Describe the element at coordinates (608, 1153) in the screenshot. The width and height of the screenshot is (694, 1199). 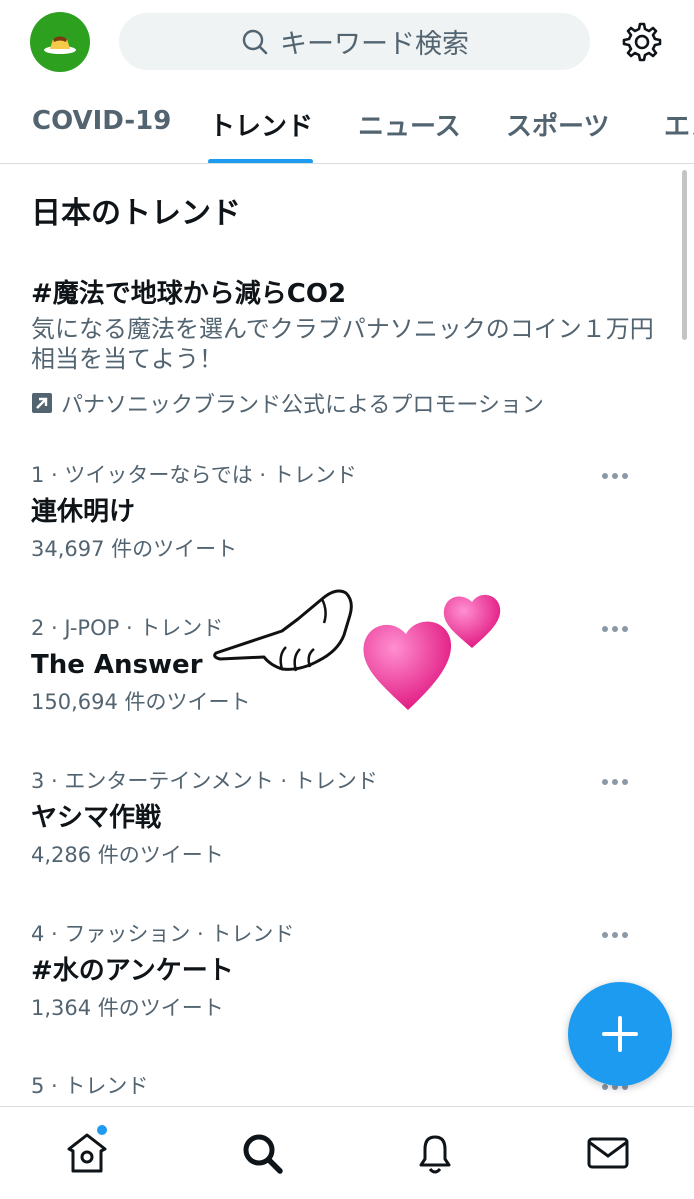
I see `mail-icon` at that location.